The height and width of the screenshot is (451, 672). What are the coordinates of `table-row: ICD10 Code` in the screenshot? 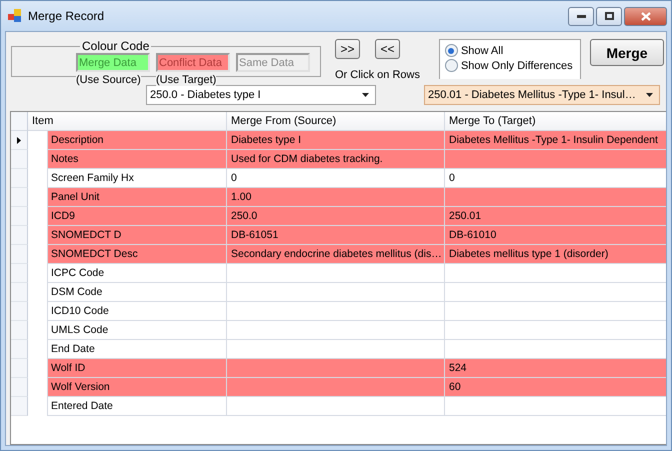 It's located at (356, 311).